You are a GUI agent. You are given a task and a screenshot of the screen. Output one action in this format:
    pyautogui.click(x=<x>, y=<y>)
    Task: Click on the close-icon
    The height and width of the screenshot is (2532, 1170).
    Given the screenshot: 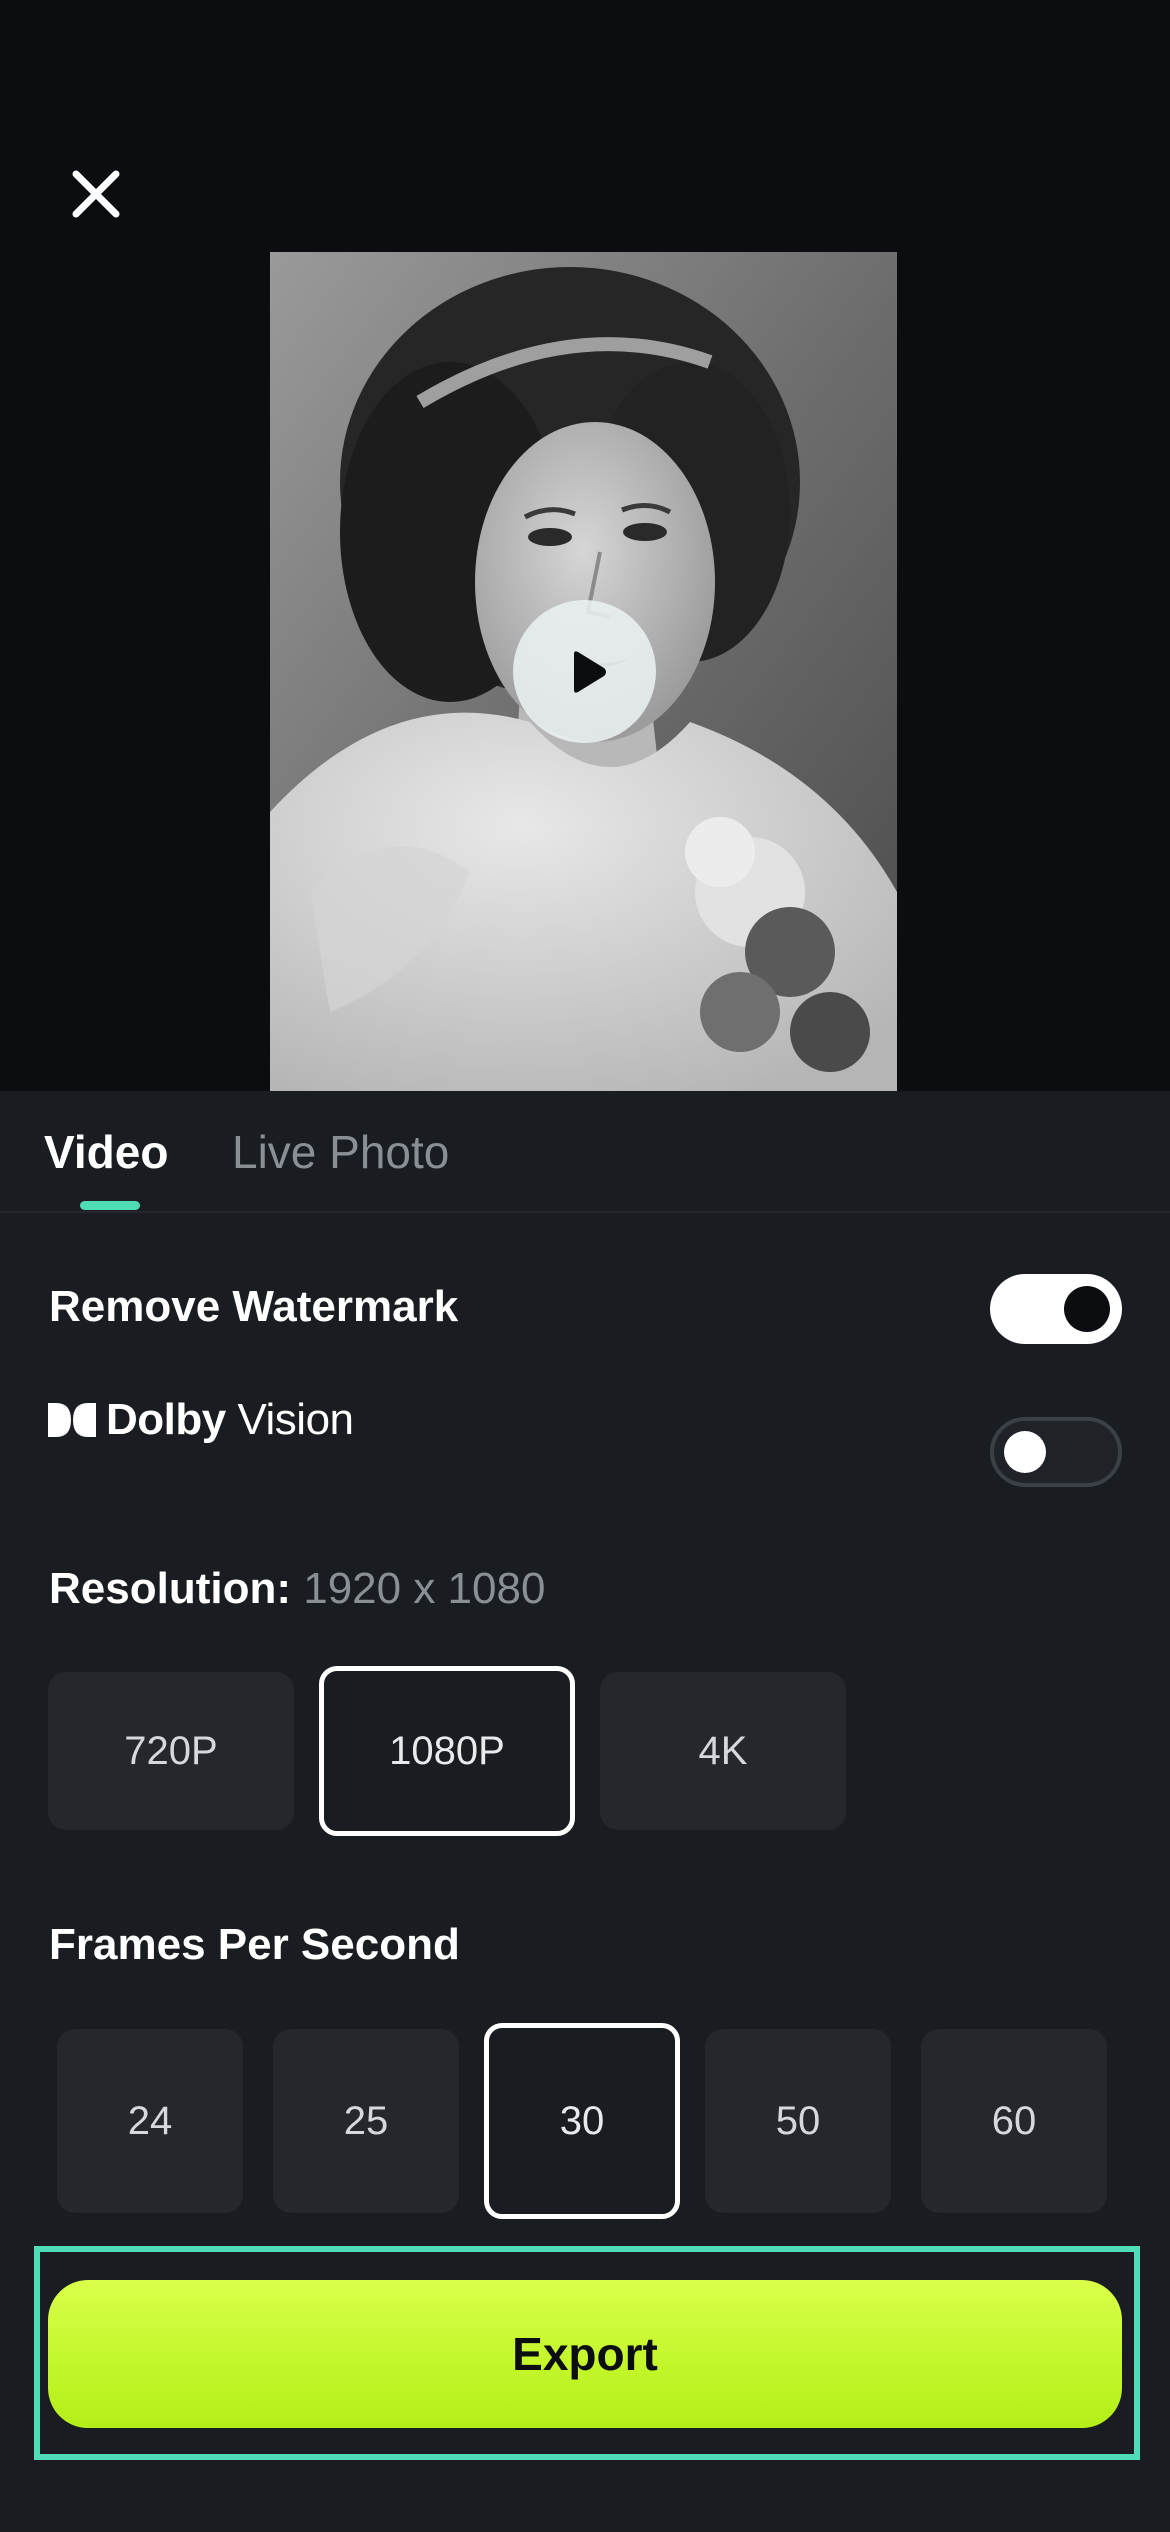 What is the action you would take?
    pyautogui.click(x=96, y=194)
    